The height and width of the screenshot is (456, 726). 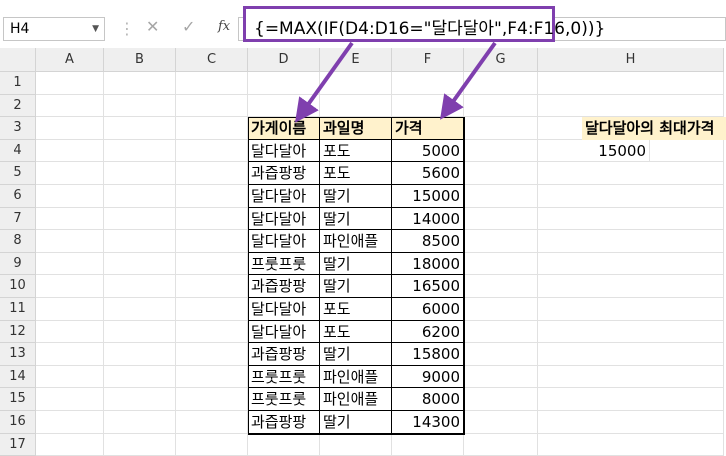 What do you see at coordinates (468, 80) in the screenshot?
I see `arrow-to-column-f` at bounding box center [468, 80].